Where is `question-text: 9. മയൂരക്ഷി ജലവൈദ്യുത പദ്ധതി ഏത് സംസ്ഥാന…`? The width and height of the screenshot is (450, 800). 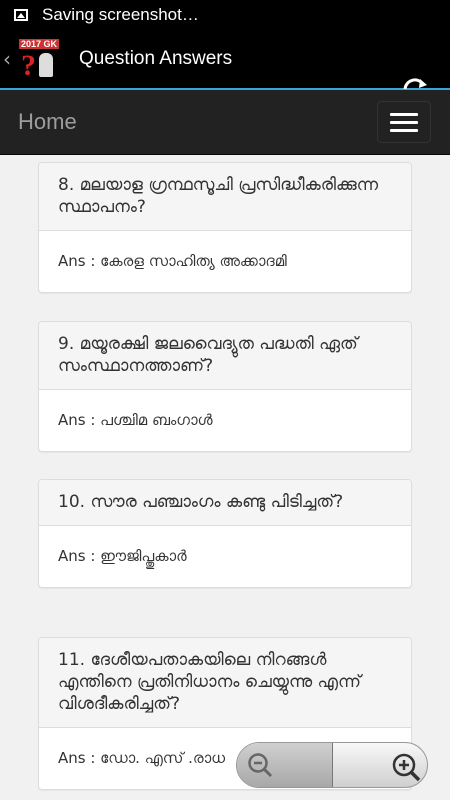 question-text: 9. മയൂരക്ഷി ജലവൈദ്യുത പദ്ധതി ഏത് സംസ്ഥാന… is located at coordinates (225, 356).